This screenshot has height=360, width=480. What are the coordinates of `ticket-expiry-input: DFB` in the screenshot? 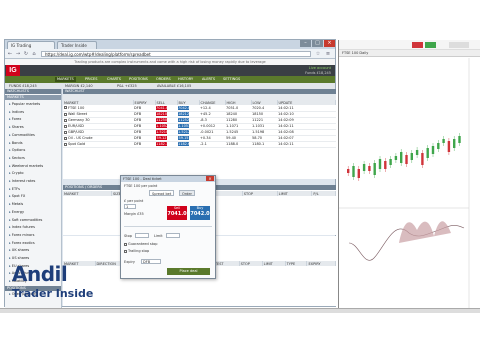 It's located at (151, 261).